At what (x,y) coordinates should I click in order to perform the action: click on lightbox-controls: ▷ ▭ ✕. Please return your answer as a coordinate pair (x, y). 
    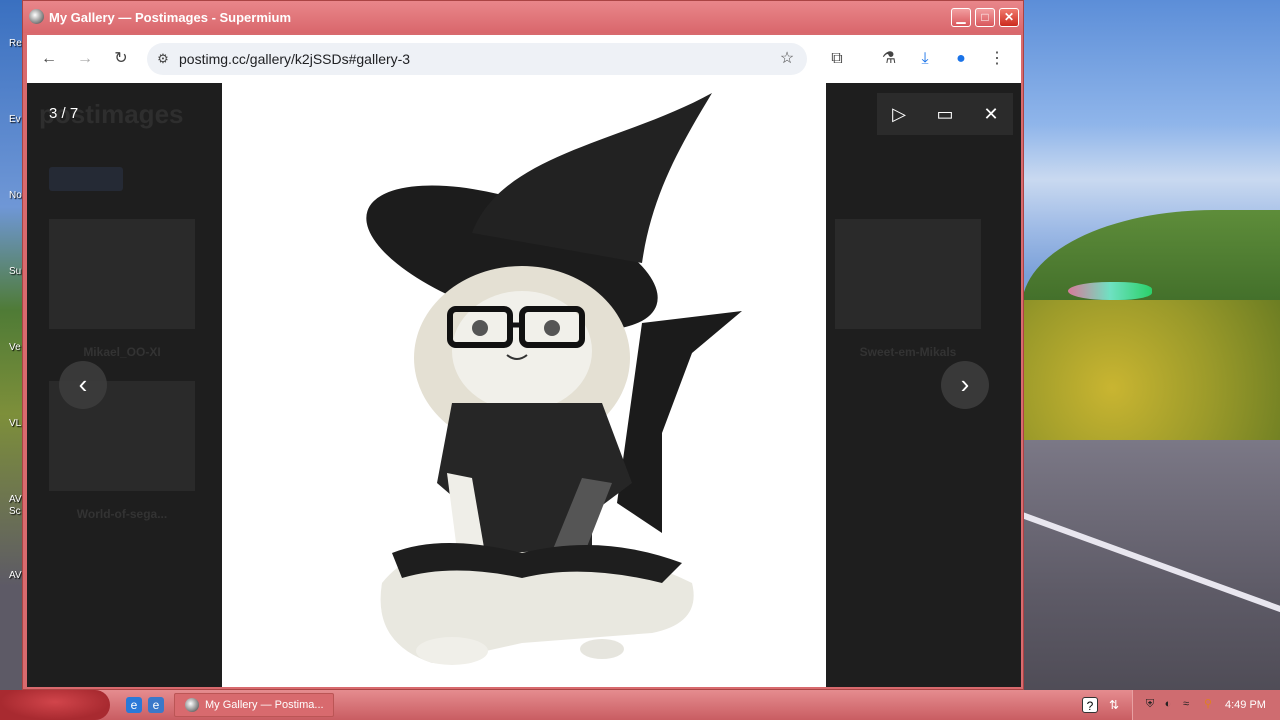
    Looking at the image, I should click on (945, 114).